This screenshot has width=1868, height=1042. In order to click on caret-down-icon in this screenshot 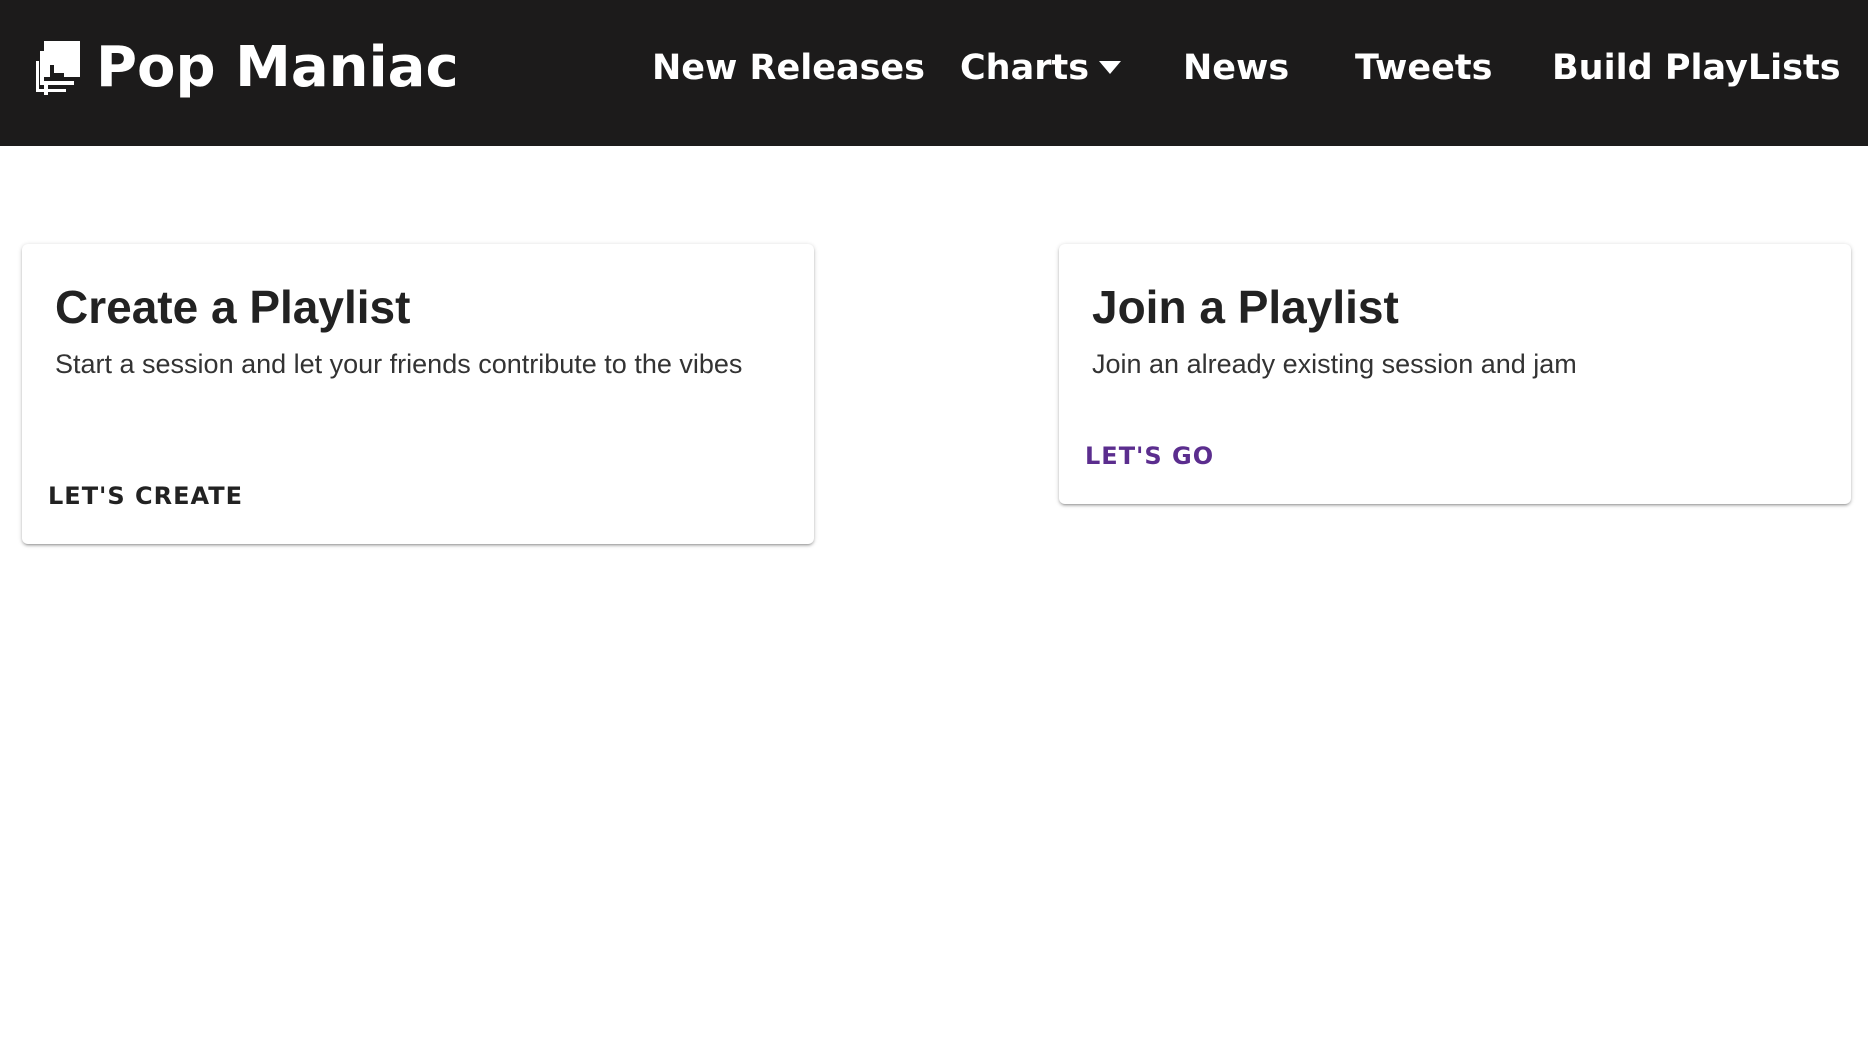, I will do `click(1110, 67)`.